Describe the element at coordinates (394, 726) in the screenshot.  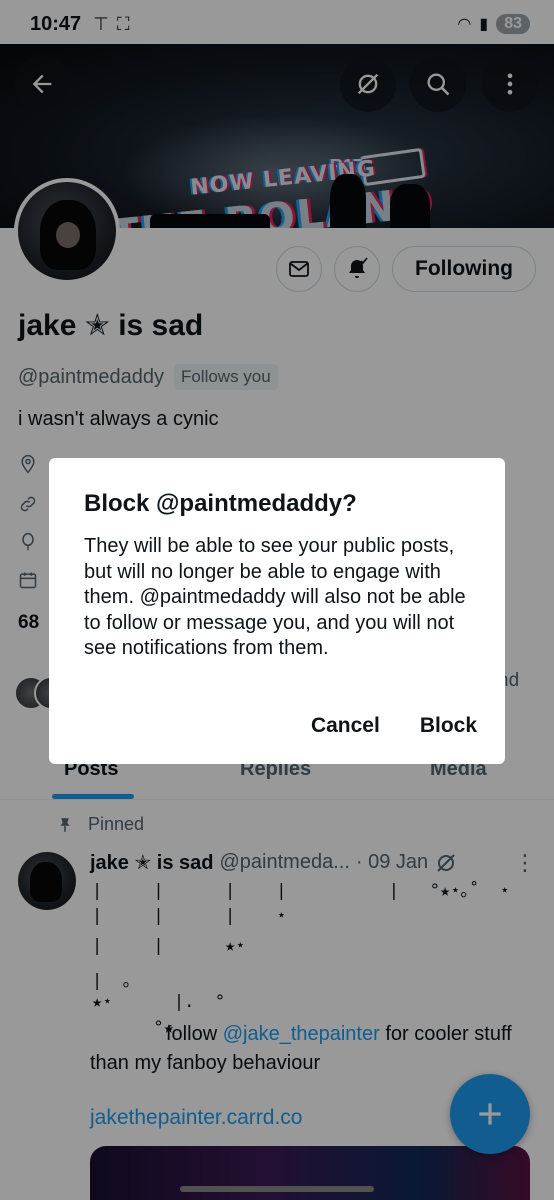
I see `dialog-actions: Cancel Block` at that location.